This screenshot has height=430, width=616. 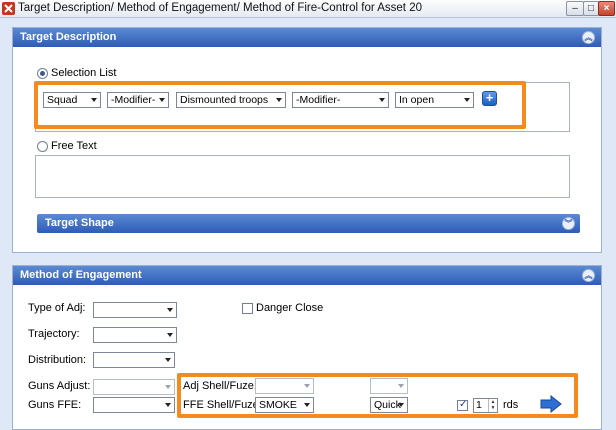 What do you see at coordinates (247, 308) in the screenshot?
I see `danger-close-checkbox` at bounding box center [247, 308].